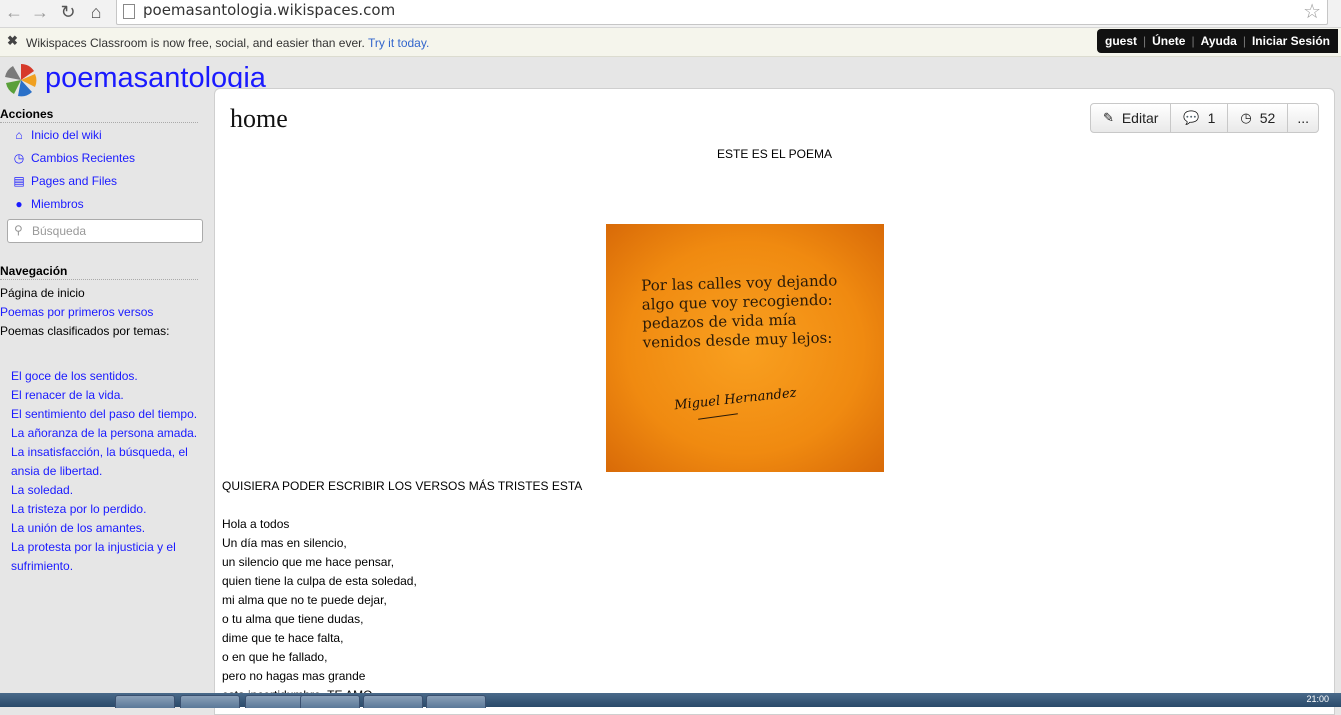  I want to click on guest-label: guest, so click(1121, 41).